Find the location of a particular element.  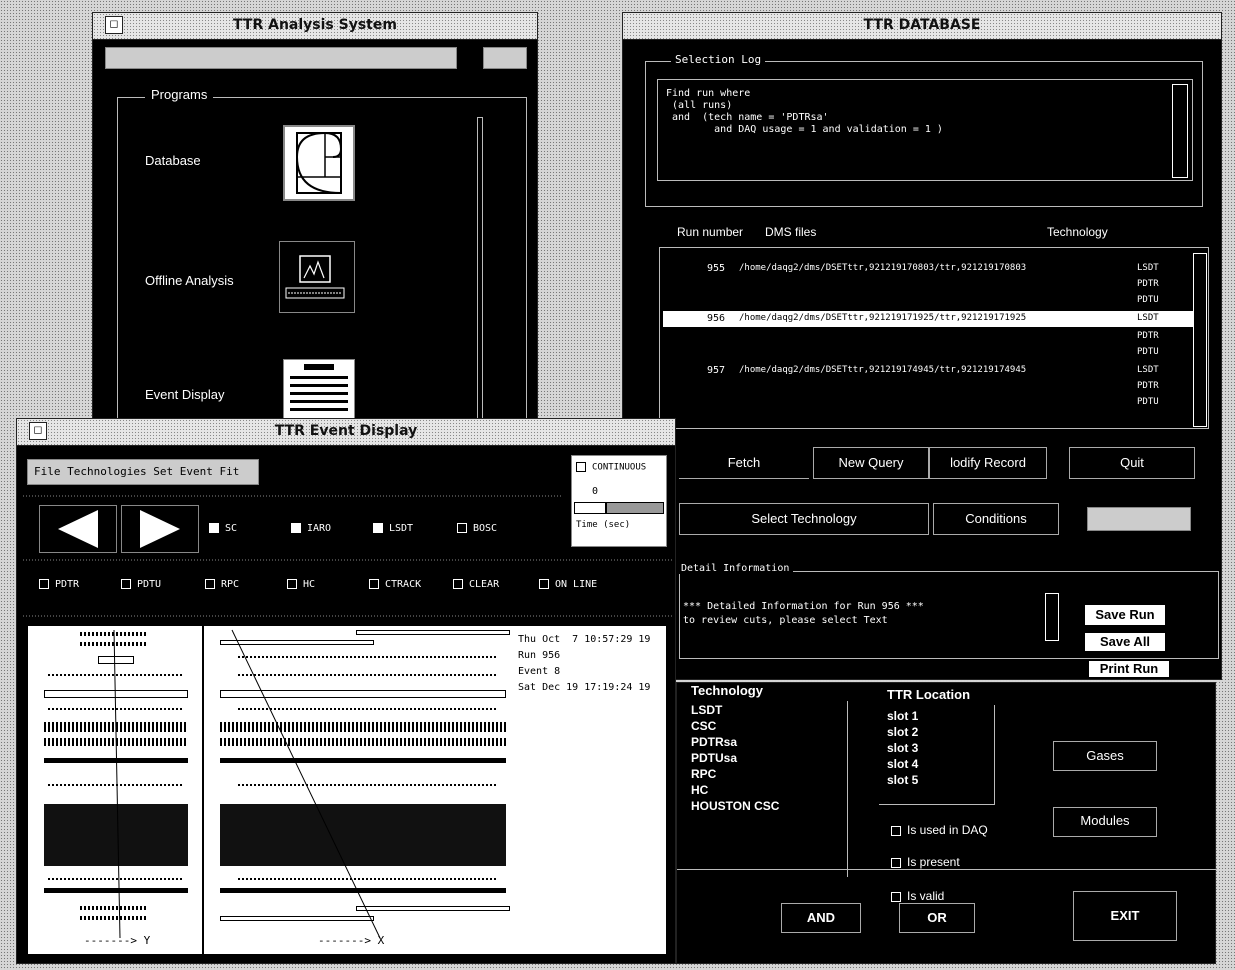

analysis-side-button is located at coordinates (505, 58).